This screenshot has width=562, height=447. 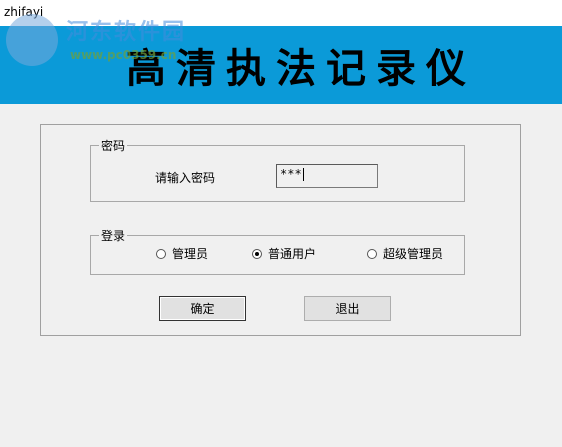 What do you see at coordinates (413, 254) in the screenshot?
I see `radio-super-admin-label: 超级管理员` at bounding box center [413, 254].